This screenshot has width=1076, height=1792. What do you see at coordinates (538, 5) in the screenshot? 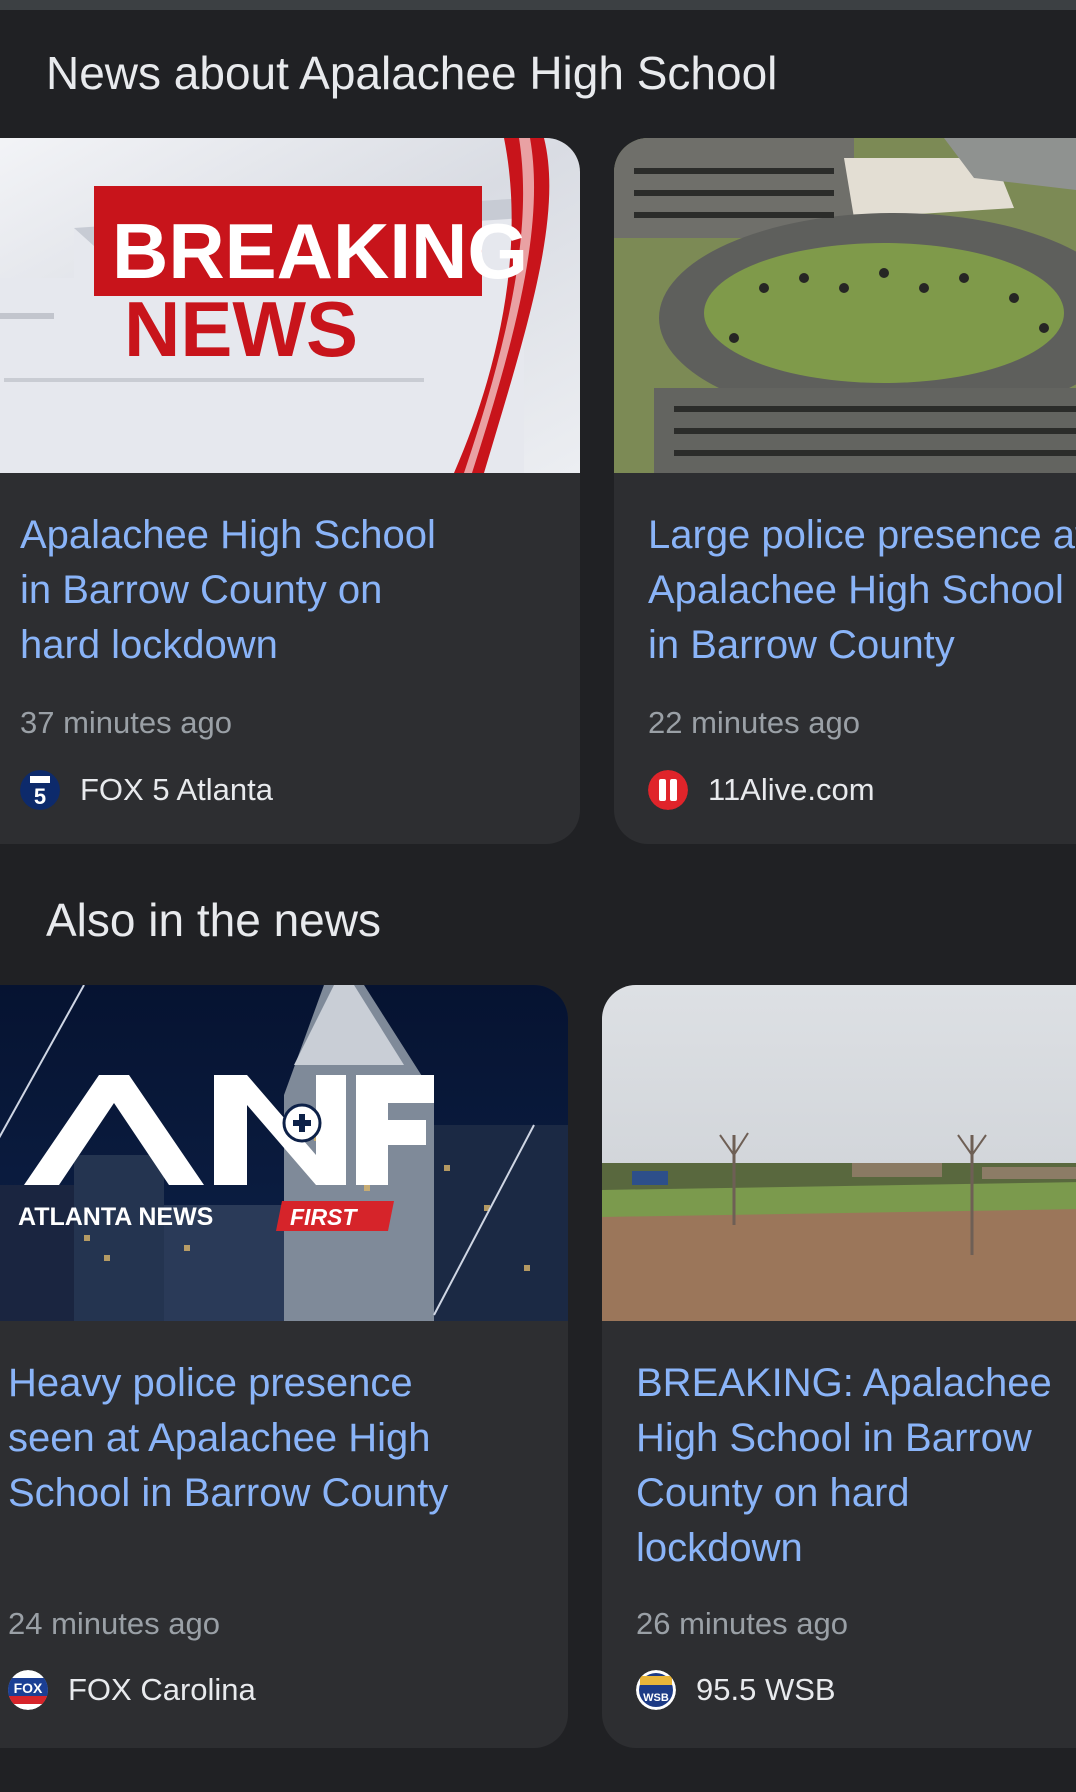
I see `top-divider` at bounding box center [538, 5].